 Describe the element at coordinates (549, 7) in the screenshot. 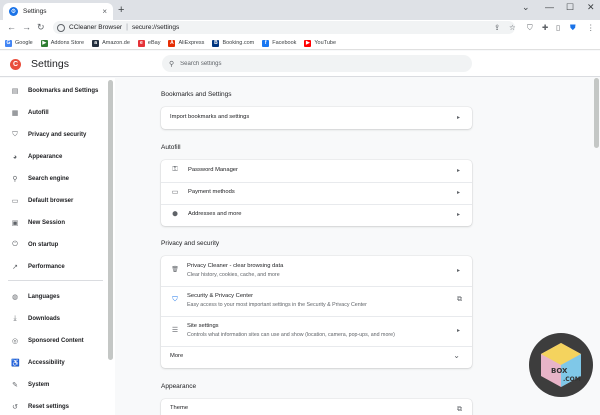

I see `minimize-button: —` at that location.